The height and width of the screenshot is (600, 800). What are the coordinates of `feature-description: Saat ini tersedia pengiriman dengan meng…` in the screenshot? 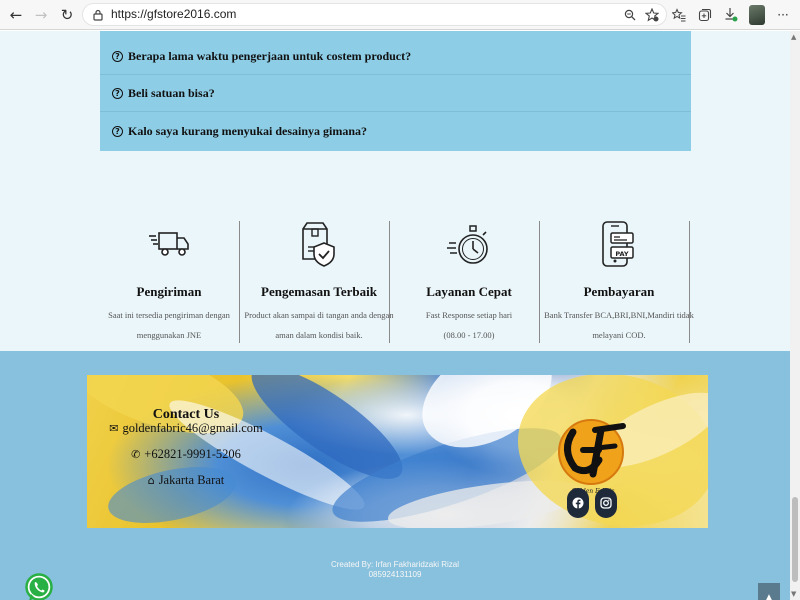 It's located at (169, 325).